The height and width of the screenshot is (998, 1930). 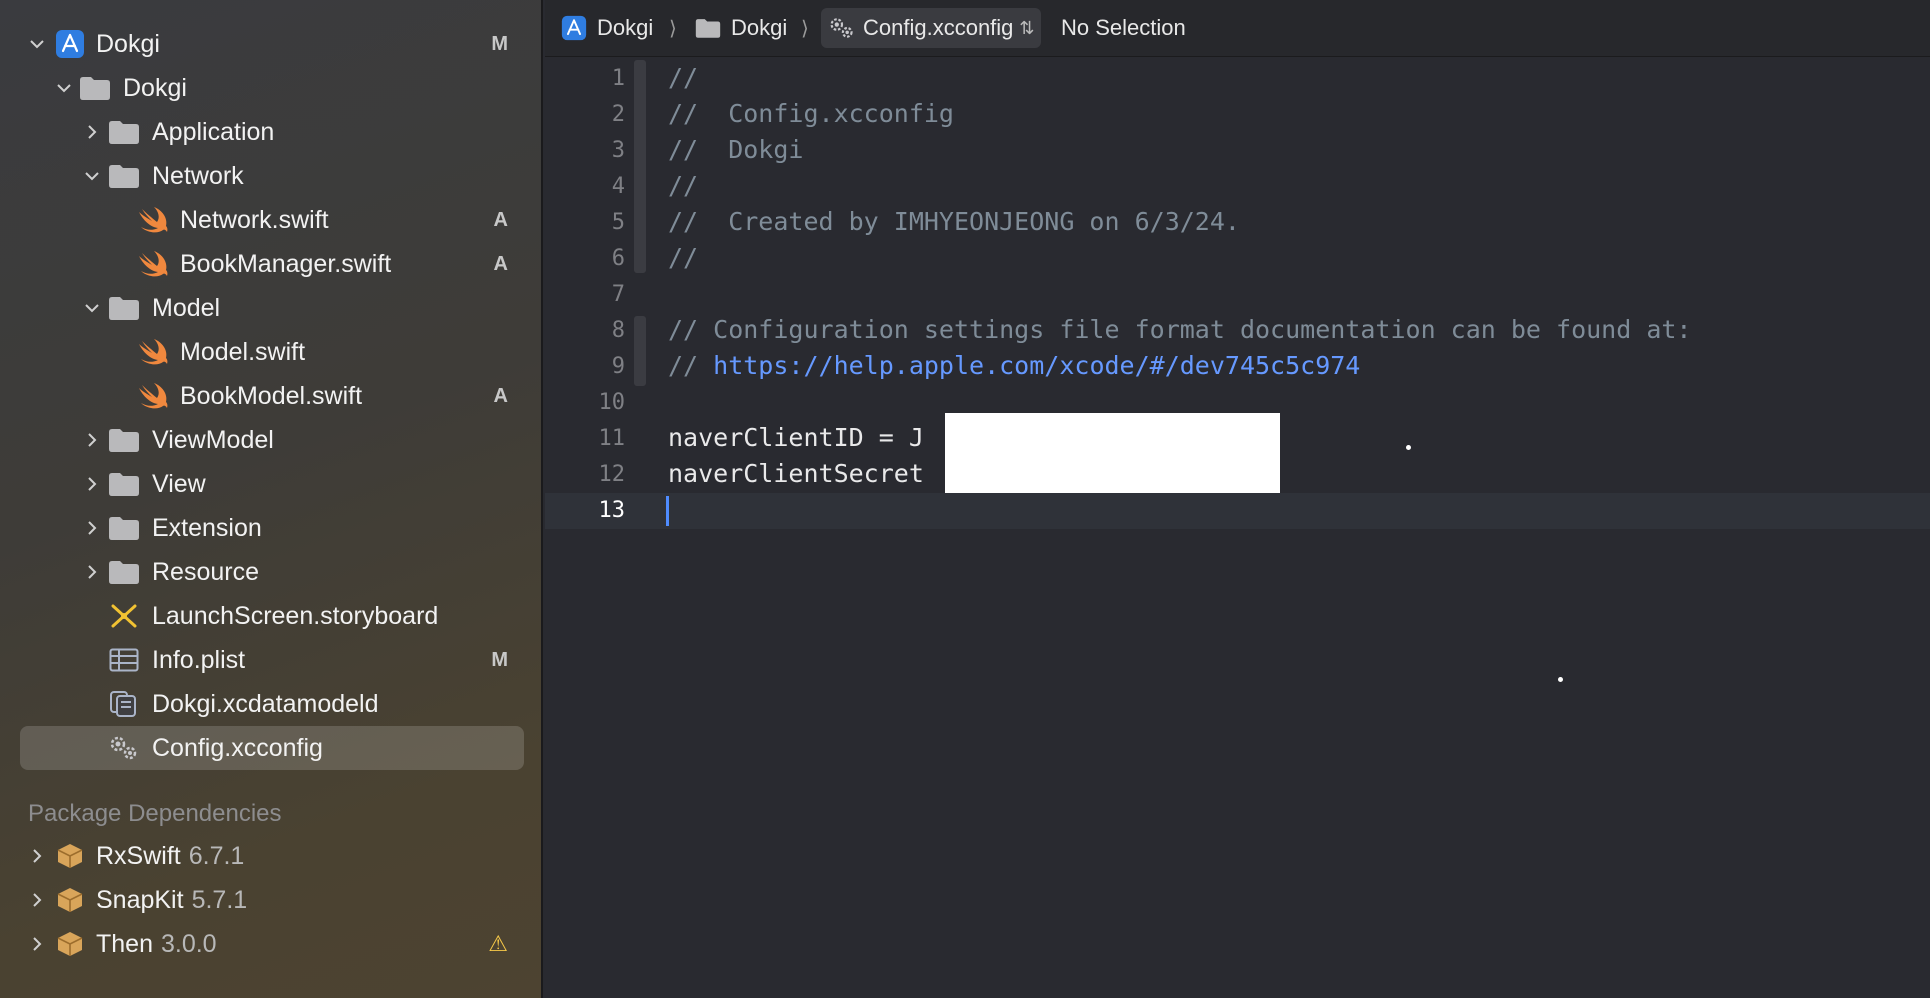 I want to click on code-line: // Config.xcconfig, so click(x=811, y=113).